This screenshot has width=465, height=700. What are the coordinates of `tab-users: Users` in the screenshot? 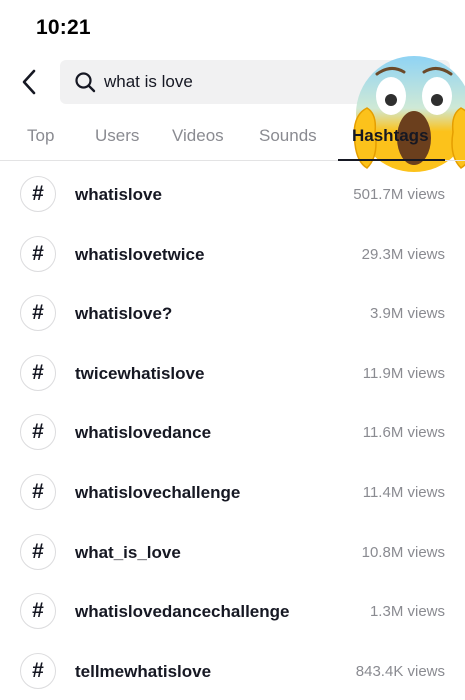 It's located at (117, 136).